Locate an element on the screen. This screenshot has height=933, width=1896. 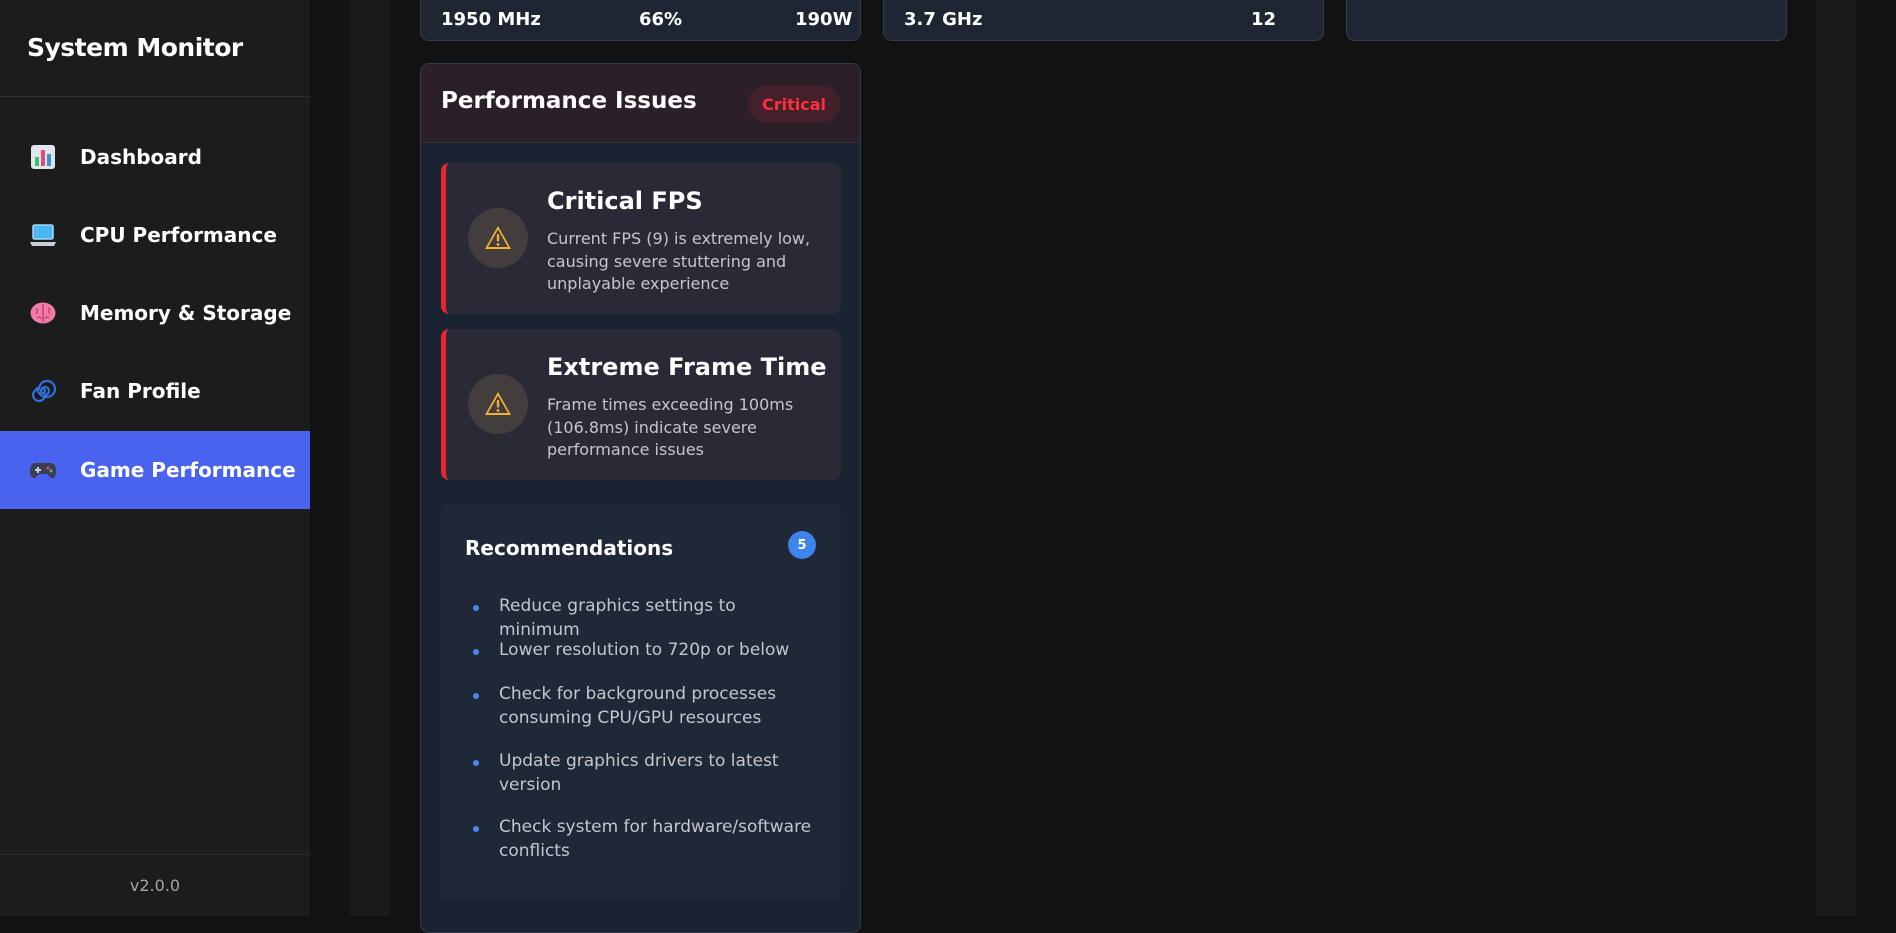
gpu-power-value: 190W is located at coordinates (824, 19).